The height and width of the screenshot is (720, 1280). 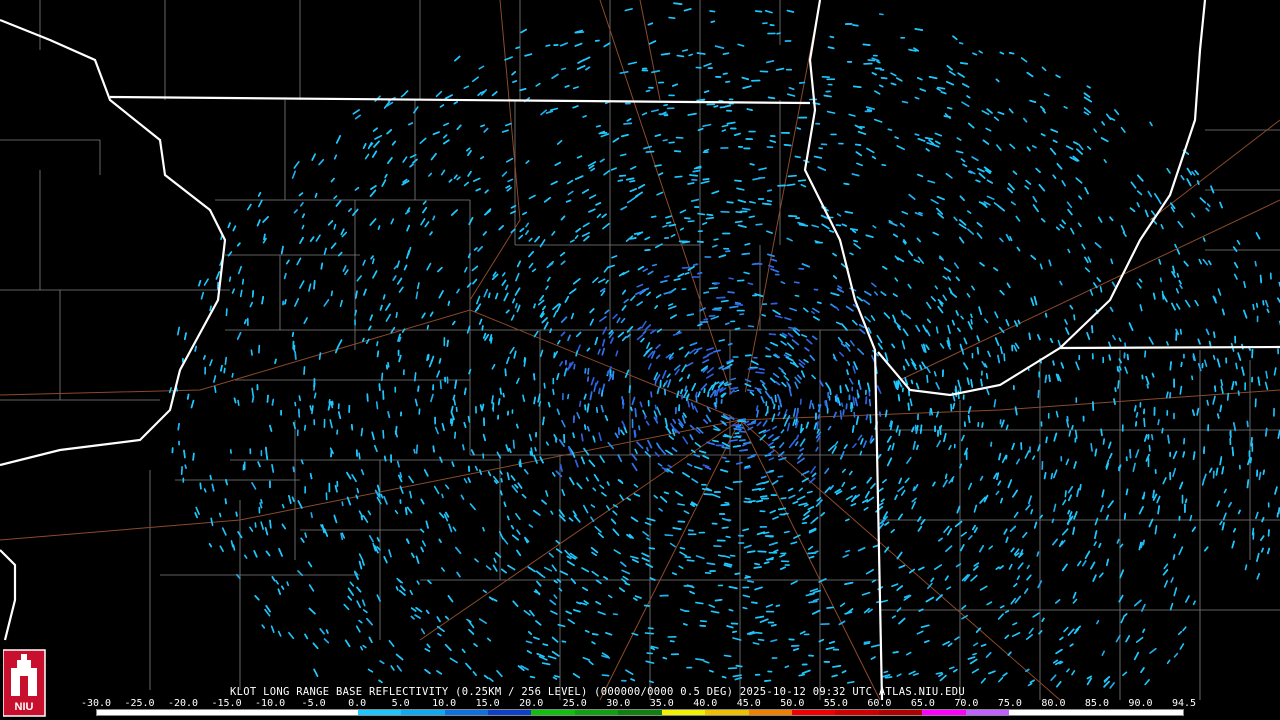 I want to click on colorbar-label: 25.0, so click(x=574, y=703).